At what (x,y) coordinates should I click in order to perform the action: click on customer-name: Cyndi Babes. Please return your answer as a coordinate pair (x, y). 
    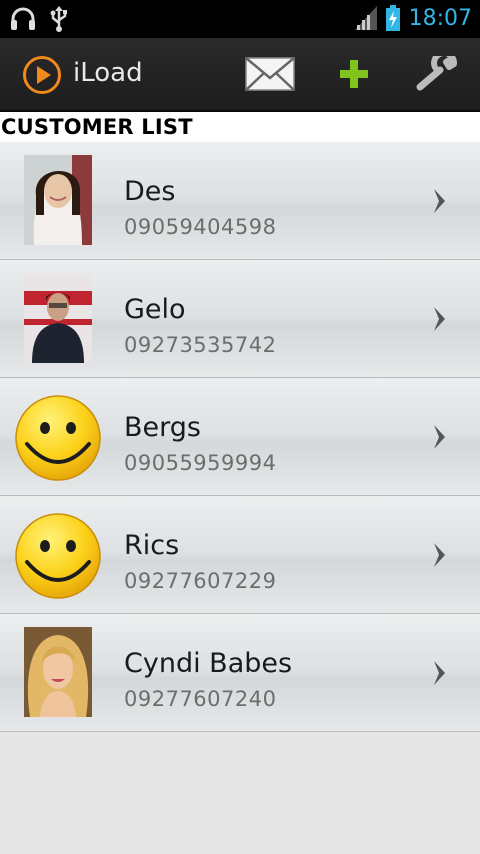
    Looking at the image, I should click on (208, 663).